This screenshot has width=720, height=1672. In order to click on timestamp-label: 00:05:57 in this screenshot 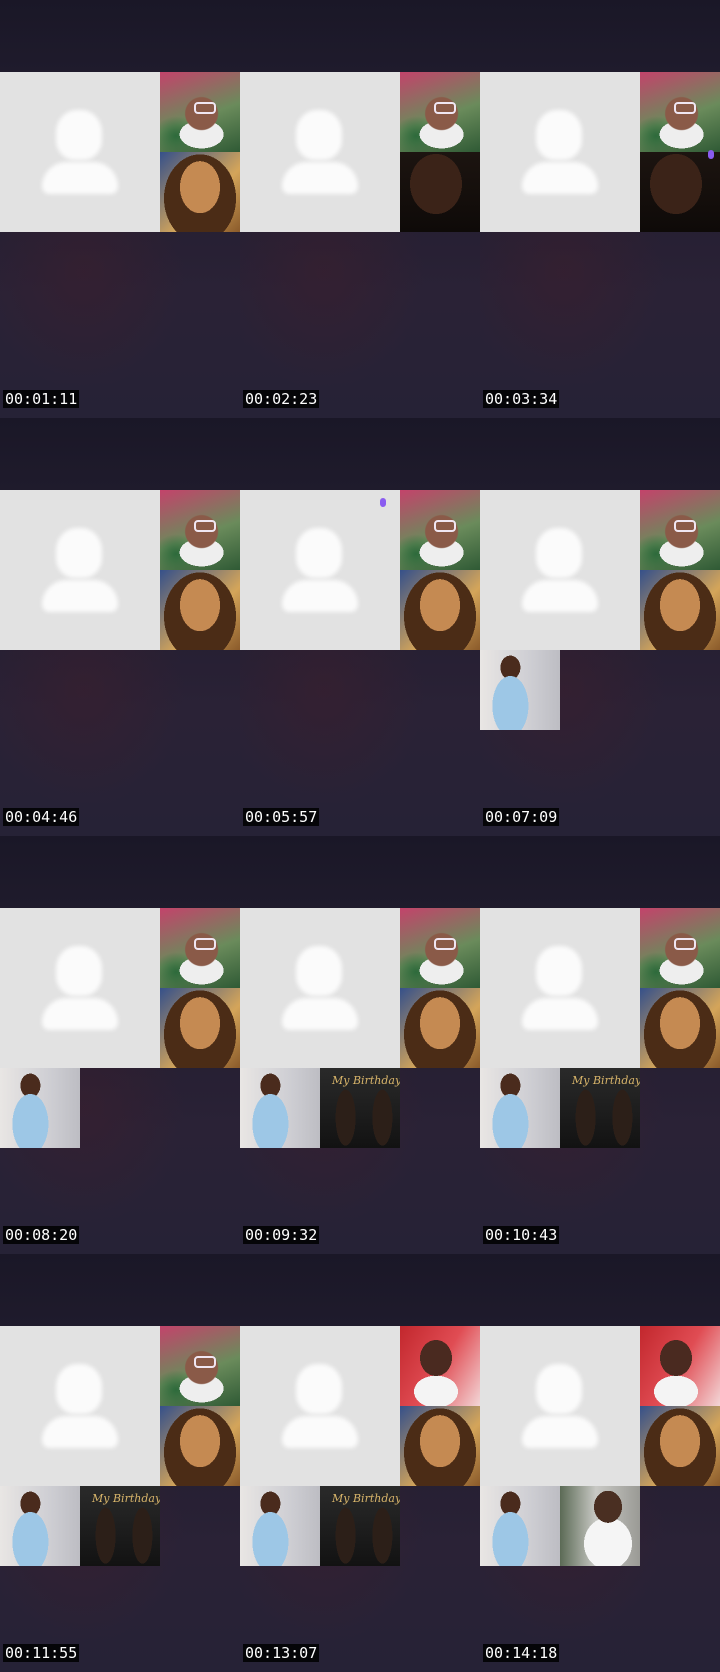, I will do `click(281, 817)`.